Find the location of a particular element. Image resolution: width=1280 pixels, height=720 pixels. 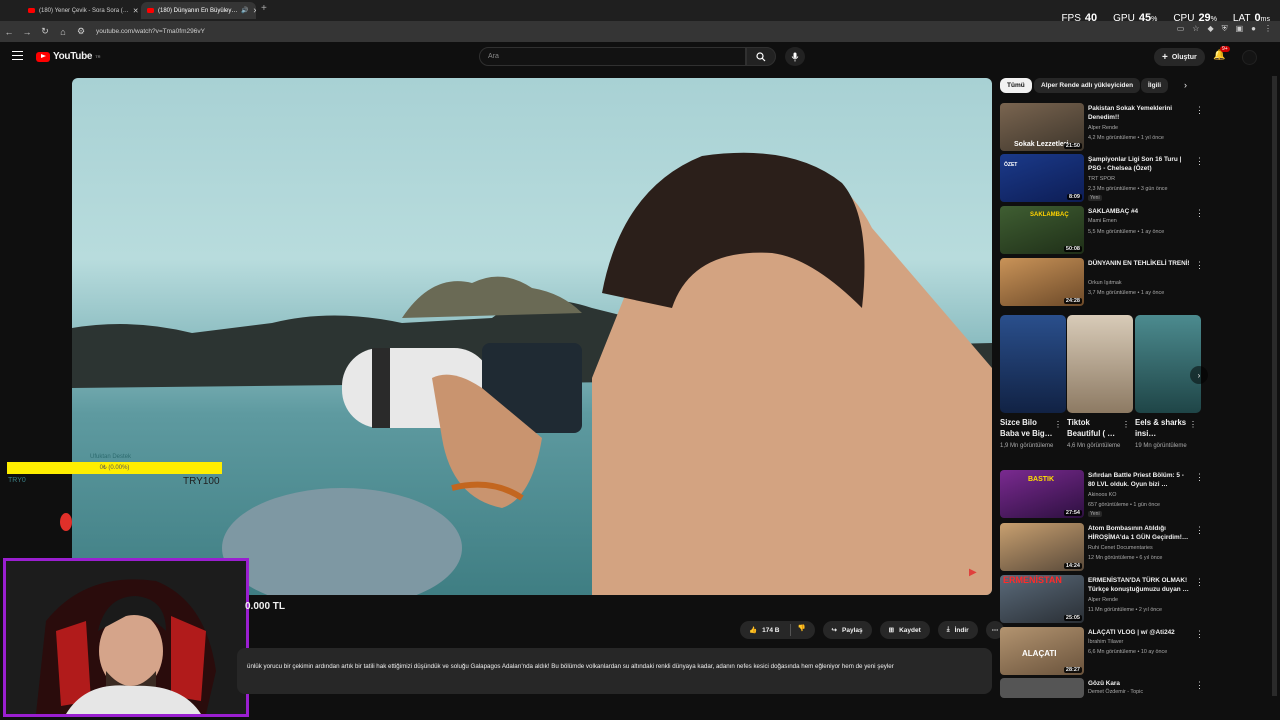

video-title: Gözü Kara is located at coordinates (1104, 683).